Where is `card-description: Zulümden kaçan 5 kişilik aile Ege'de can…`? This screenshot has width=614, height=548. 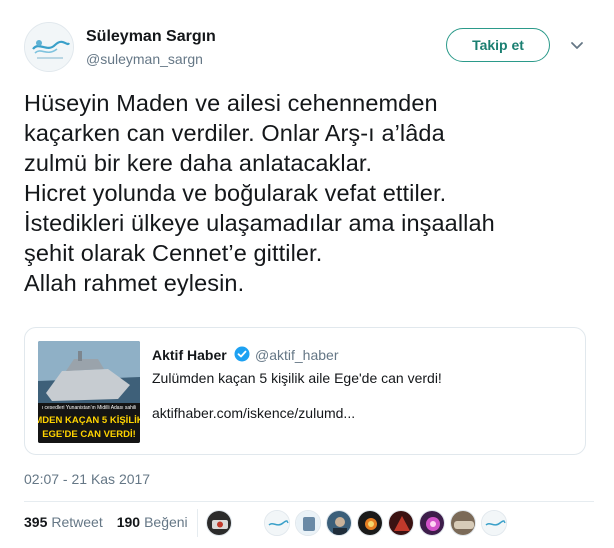 card-description: Zulümden kaçan 5 kişilik aile Ege'de can… is located at coordinates (297, 378).